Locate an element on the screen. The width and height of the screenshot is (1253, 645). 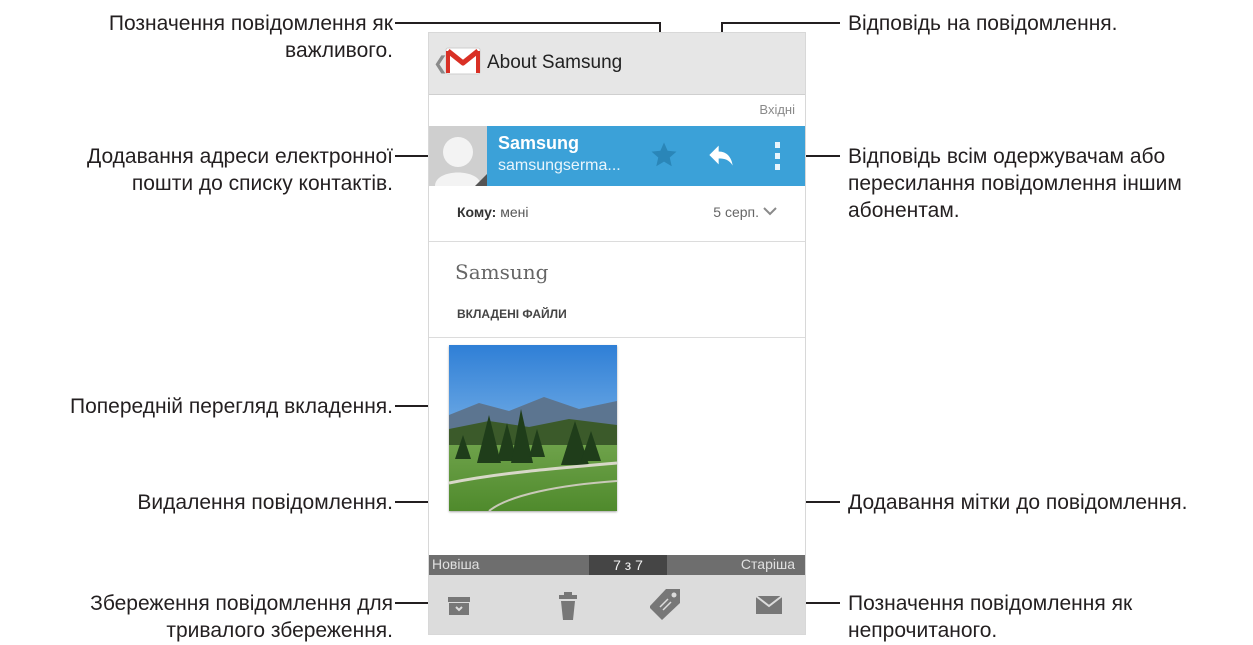
message-pager: Новіша 7 з 7 Старіша is located at coordinates (617, 565).